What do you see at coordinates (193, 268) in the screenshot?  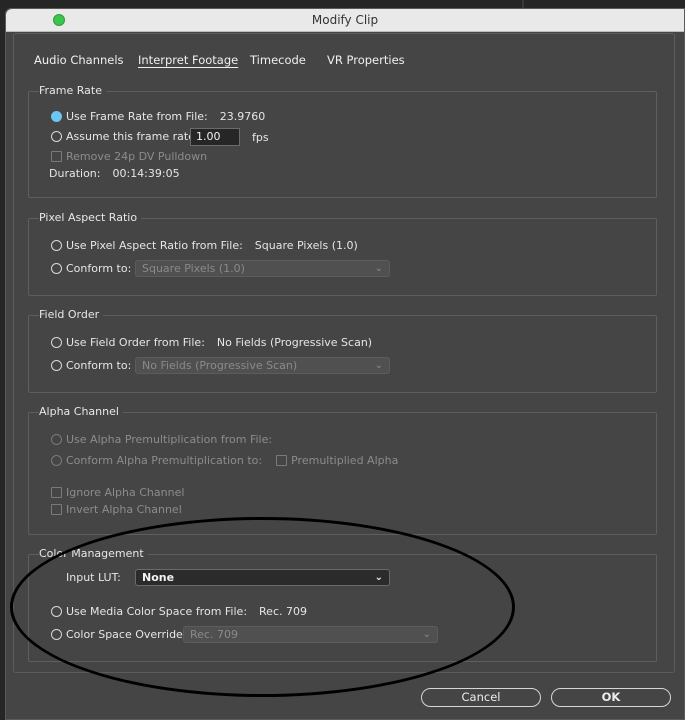 I see `pixel-aspect-conform-value: Square Pixels (1.0)` at bounding box center [193, 268].